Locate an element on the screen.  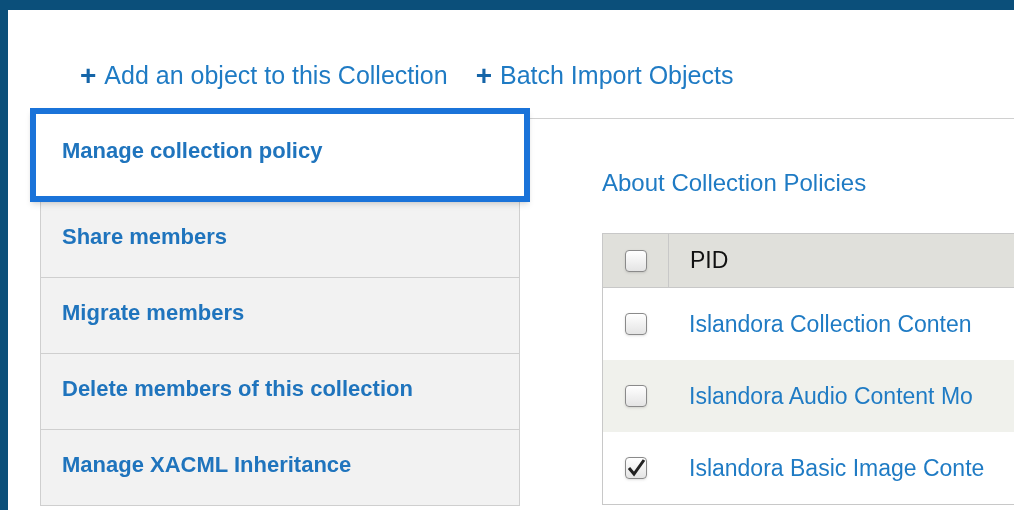
action-label: Add an object to this Collection is located at coordinates (276, 76).